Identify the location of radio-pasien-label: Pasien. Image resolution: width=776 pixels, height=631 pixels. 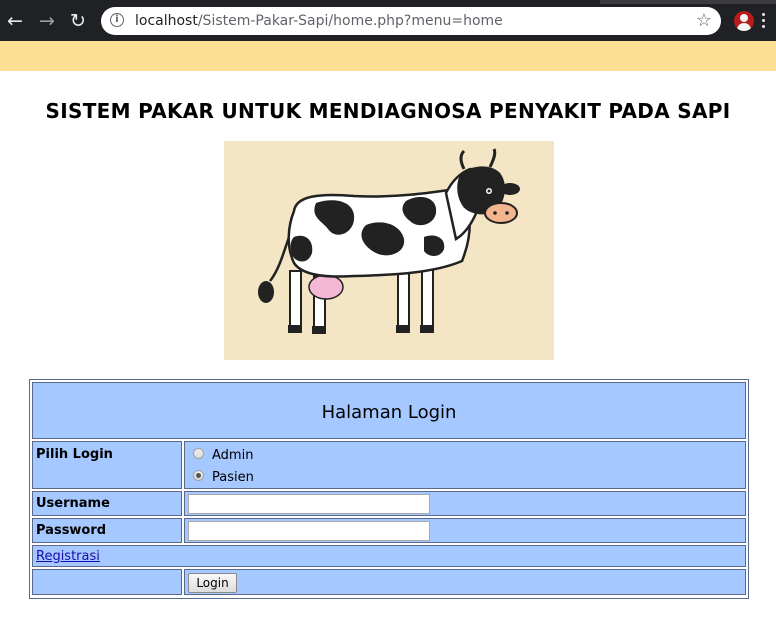
(233, 477).